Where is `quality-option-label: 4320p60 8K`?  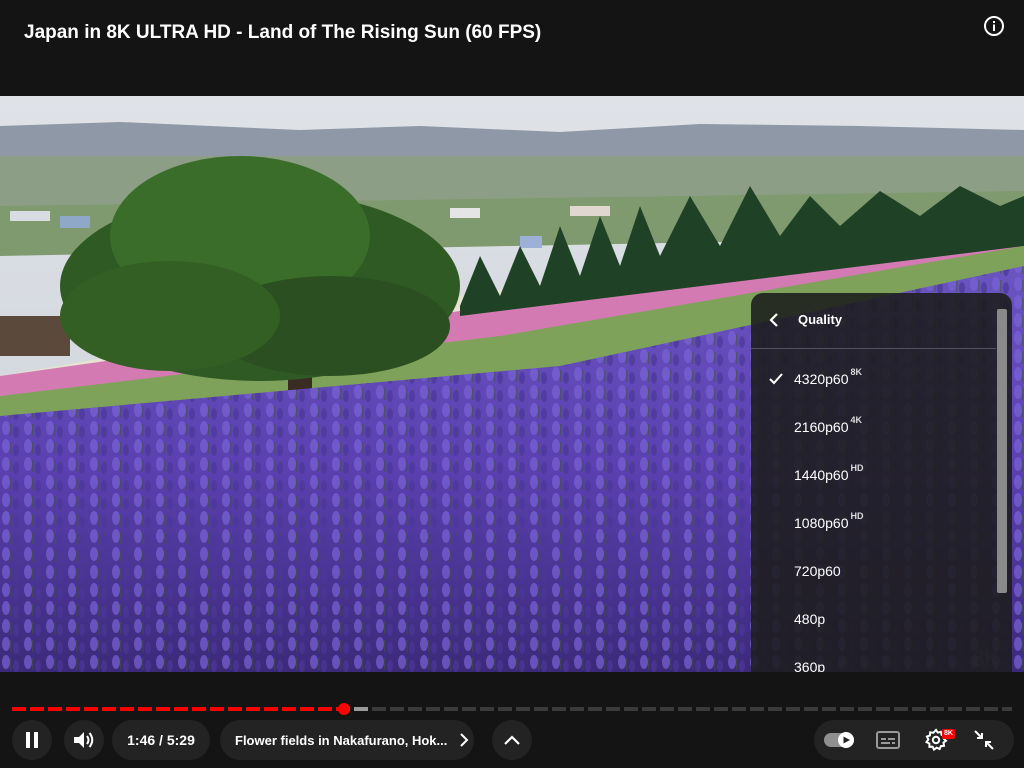
quality-option-label: 4320p60 8K is located at coordinates (828, 377).